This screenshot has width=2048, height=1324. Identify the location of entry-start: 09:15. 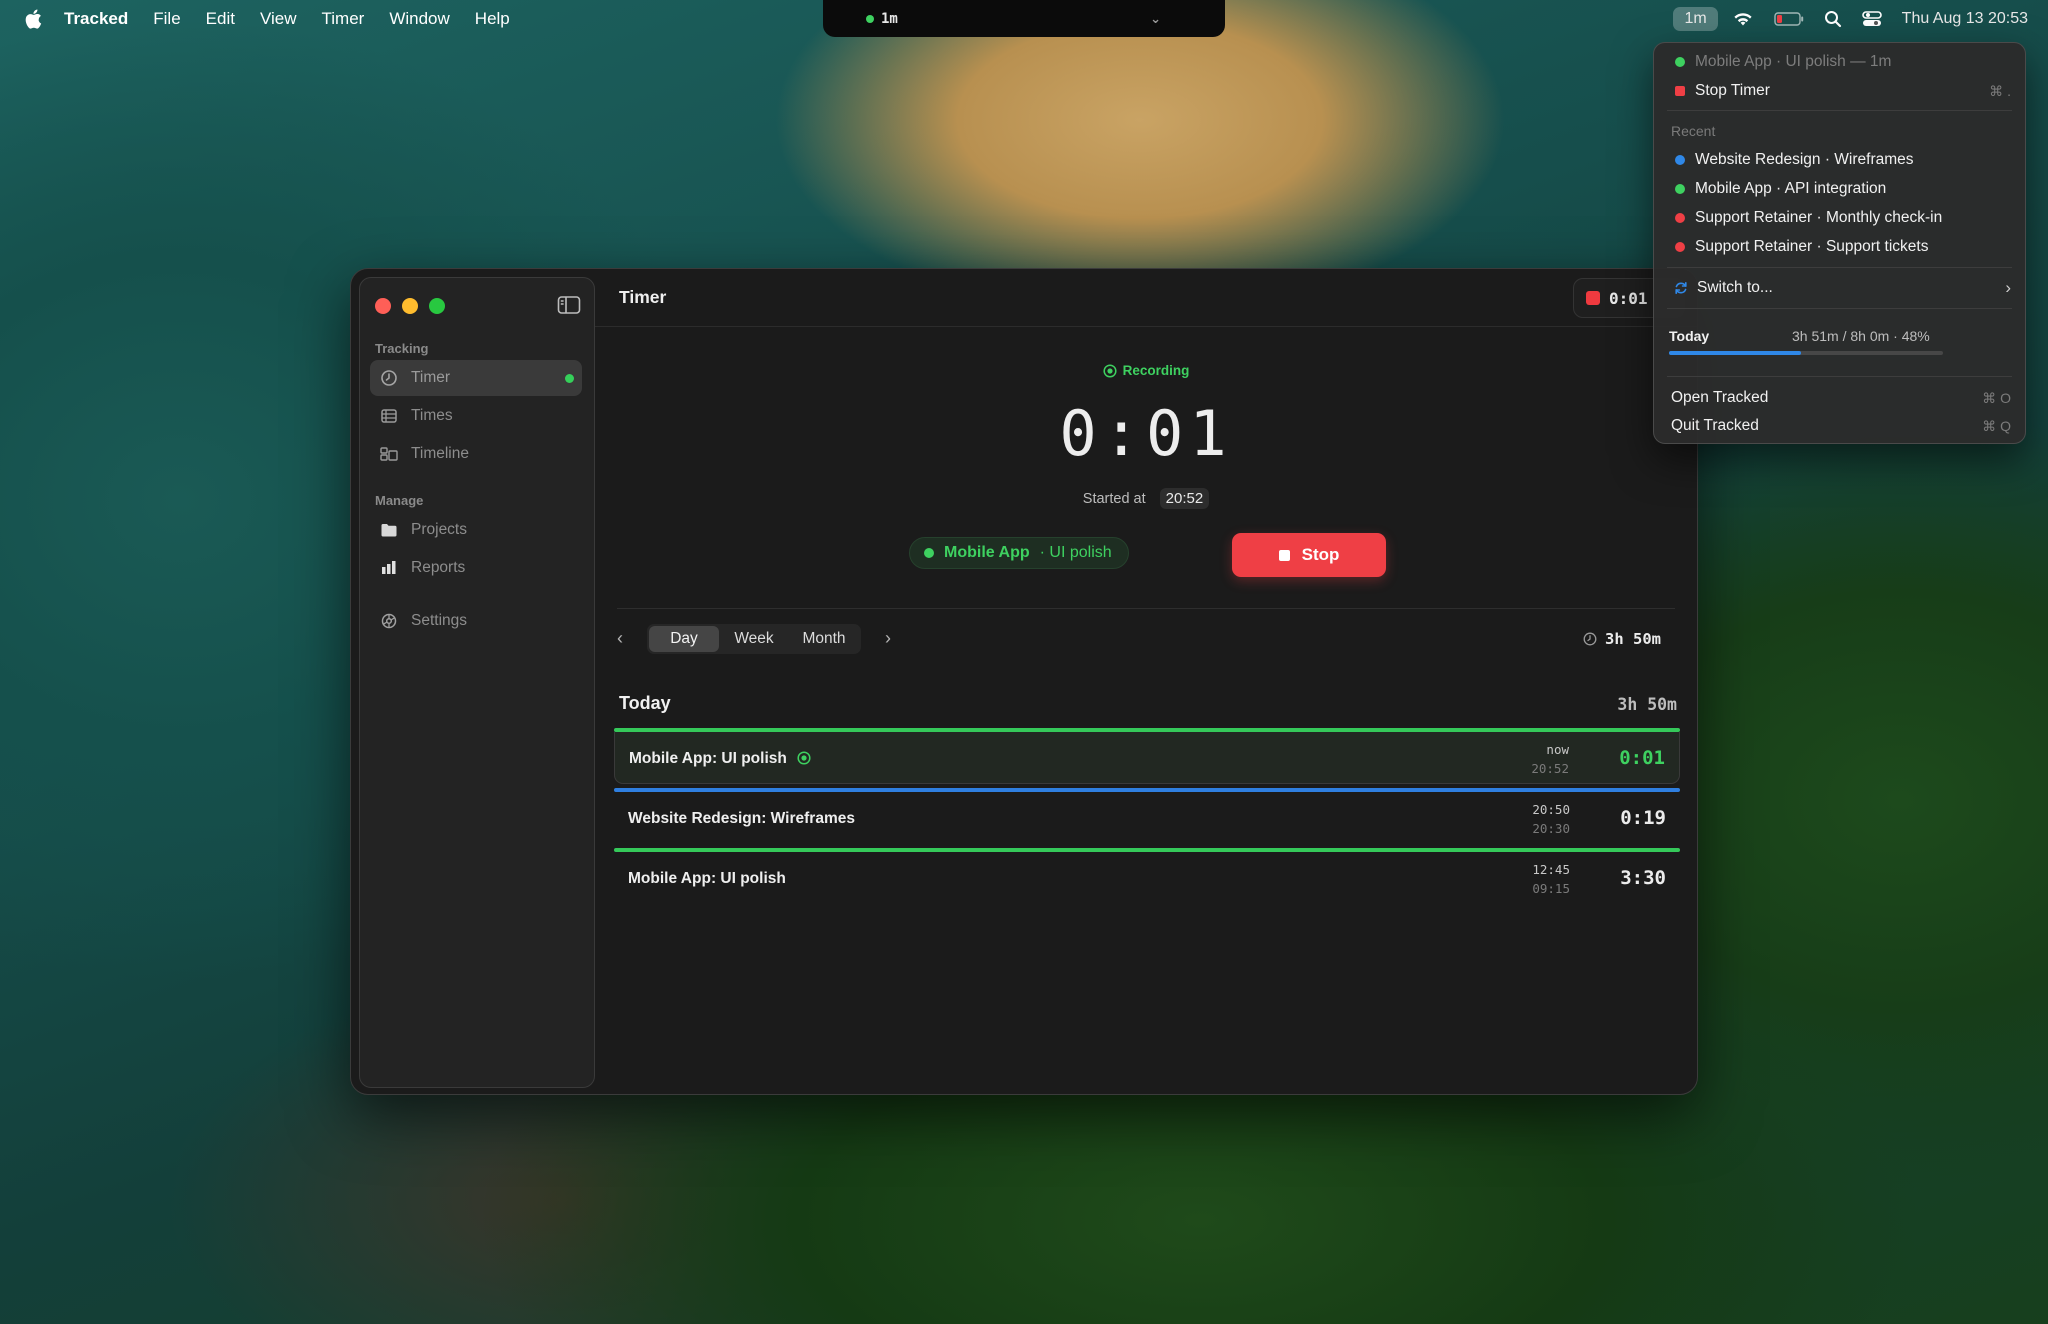
(1551, 888).